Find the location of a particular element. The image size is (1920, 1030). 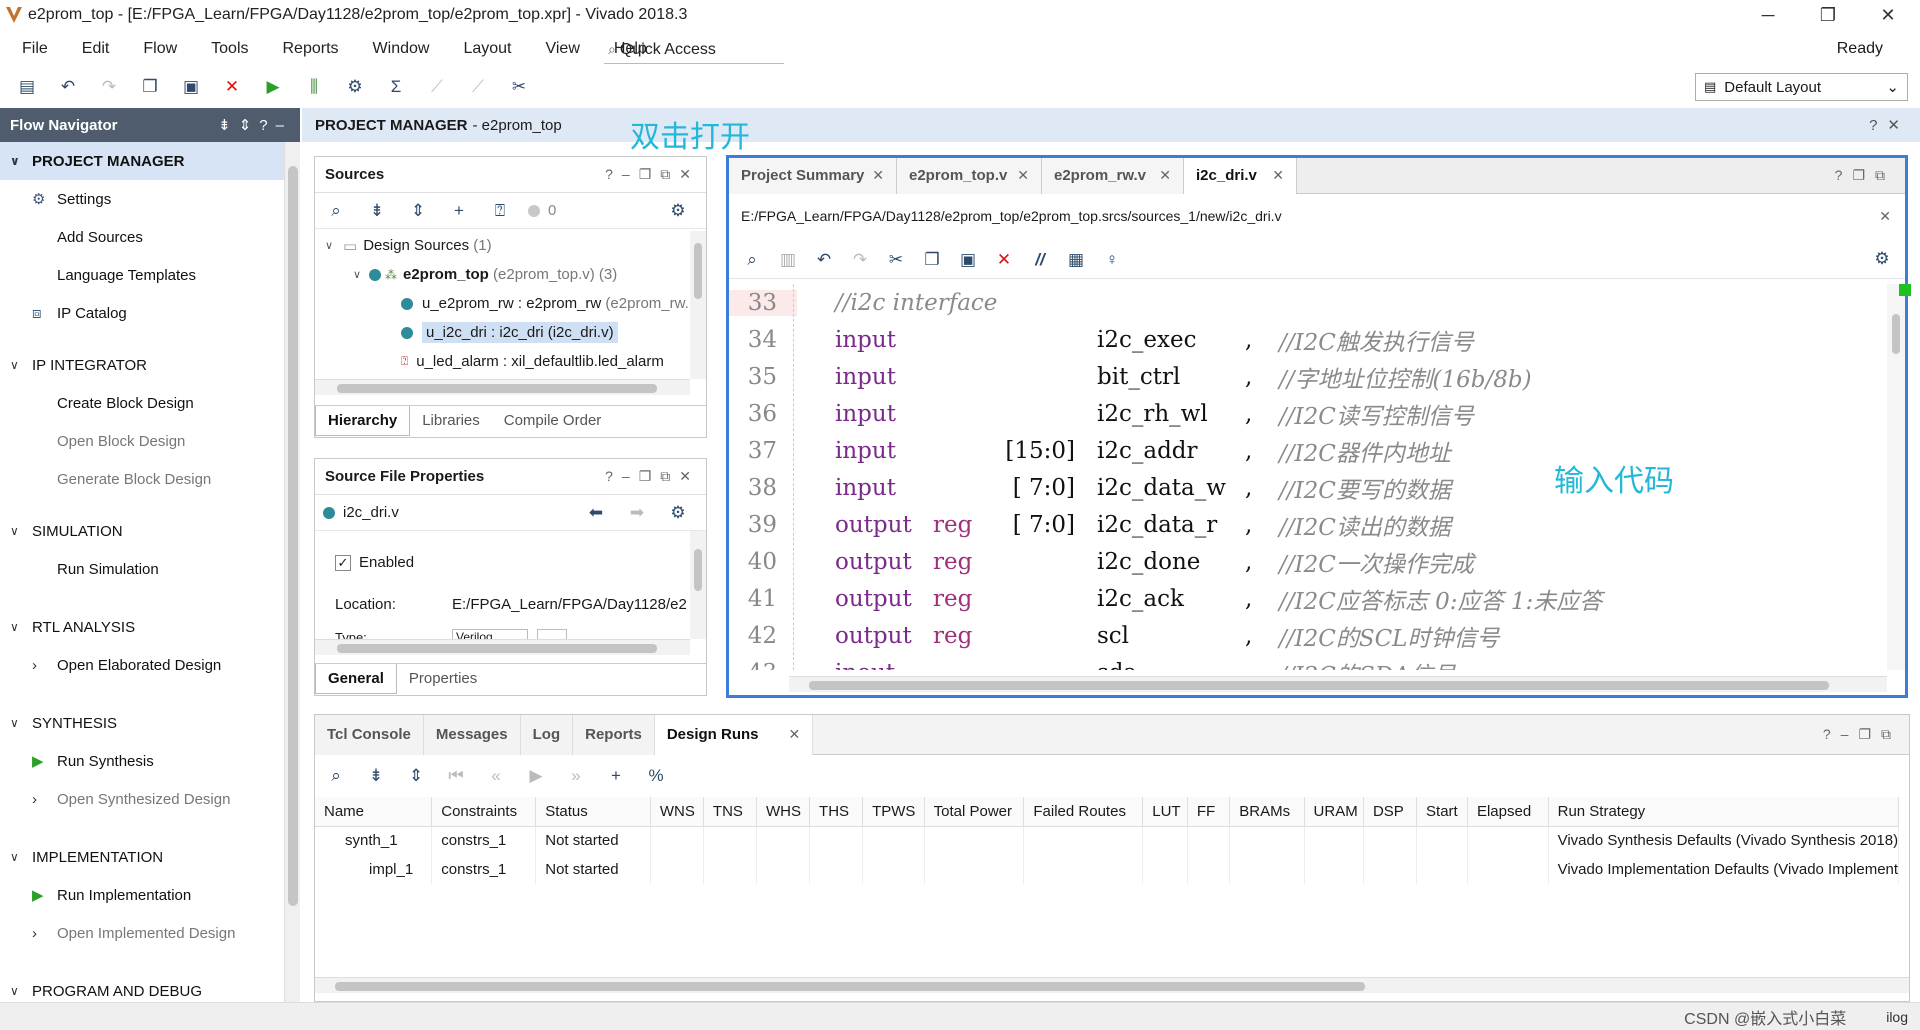

menu-file: File is located at coordinates (35, 49).